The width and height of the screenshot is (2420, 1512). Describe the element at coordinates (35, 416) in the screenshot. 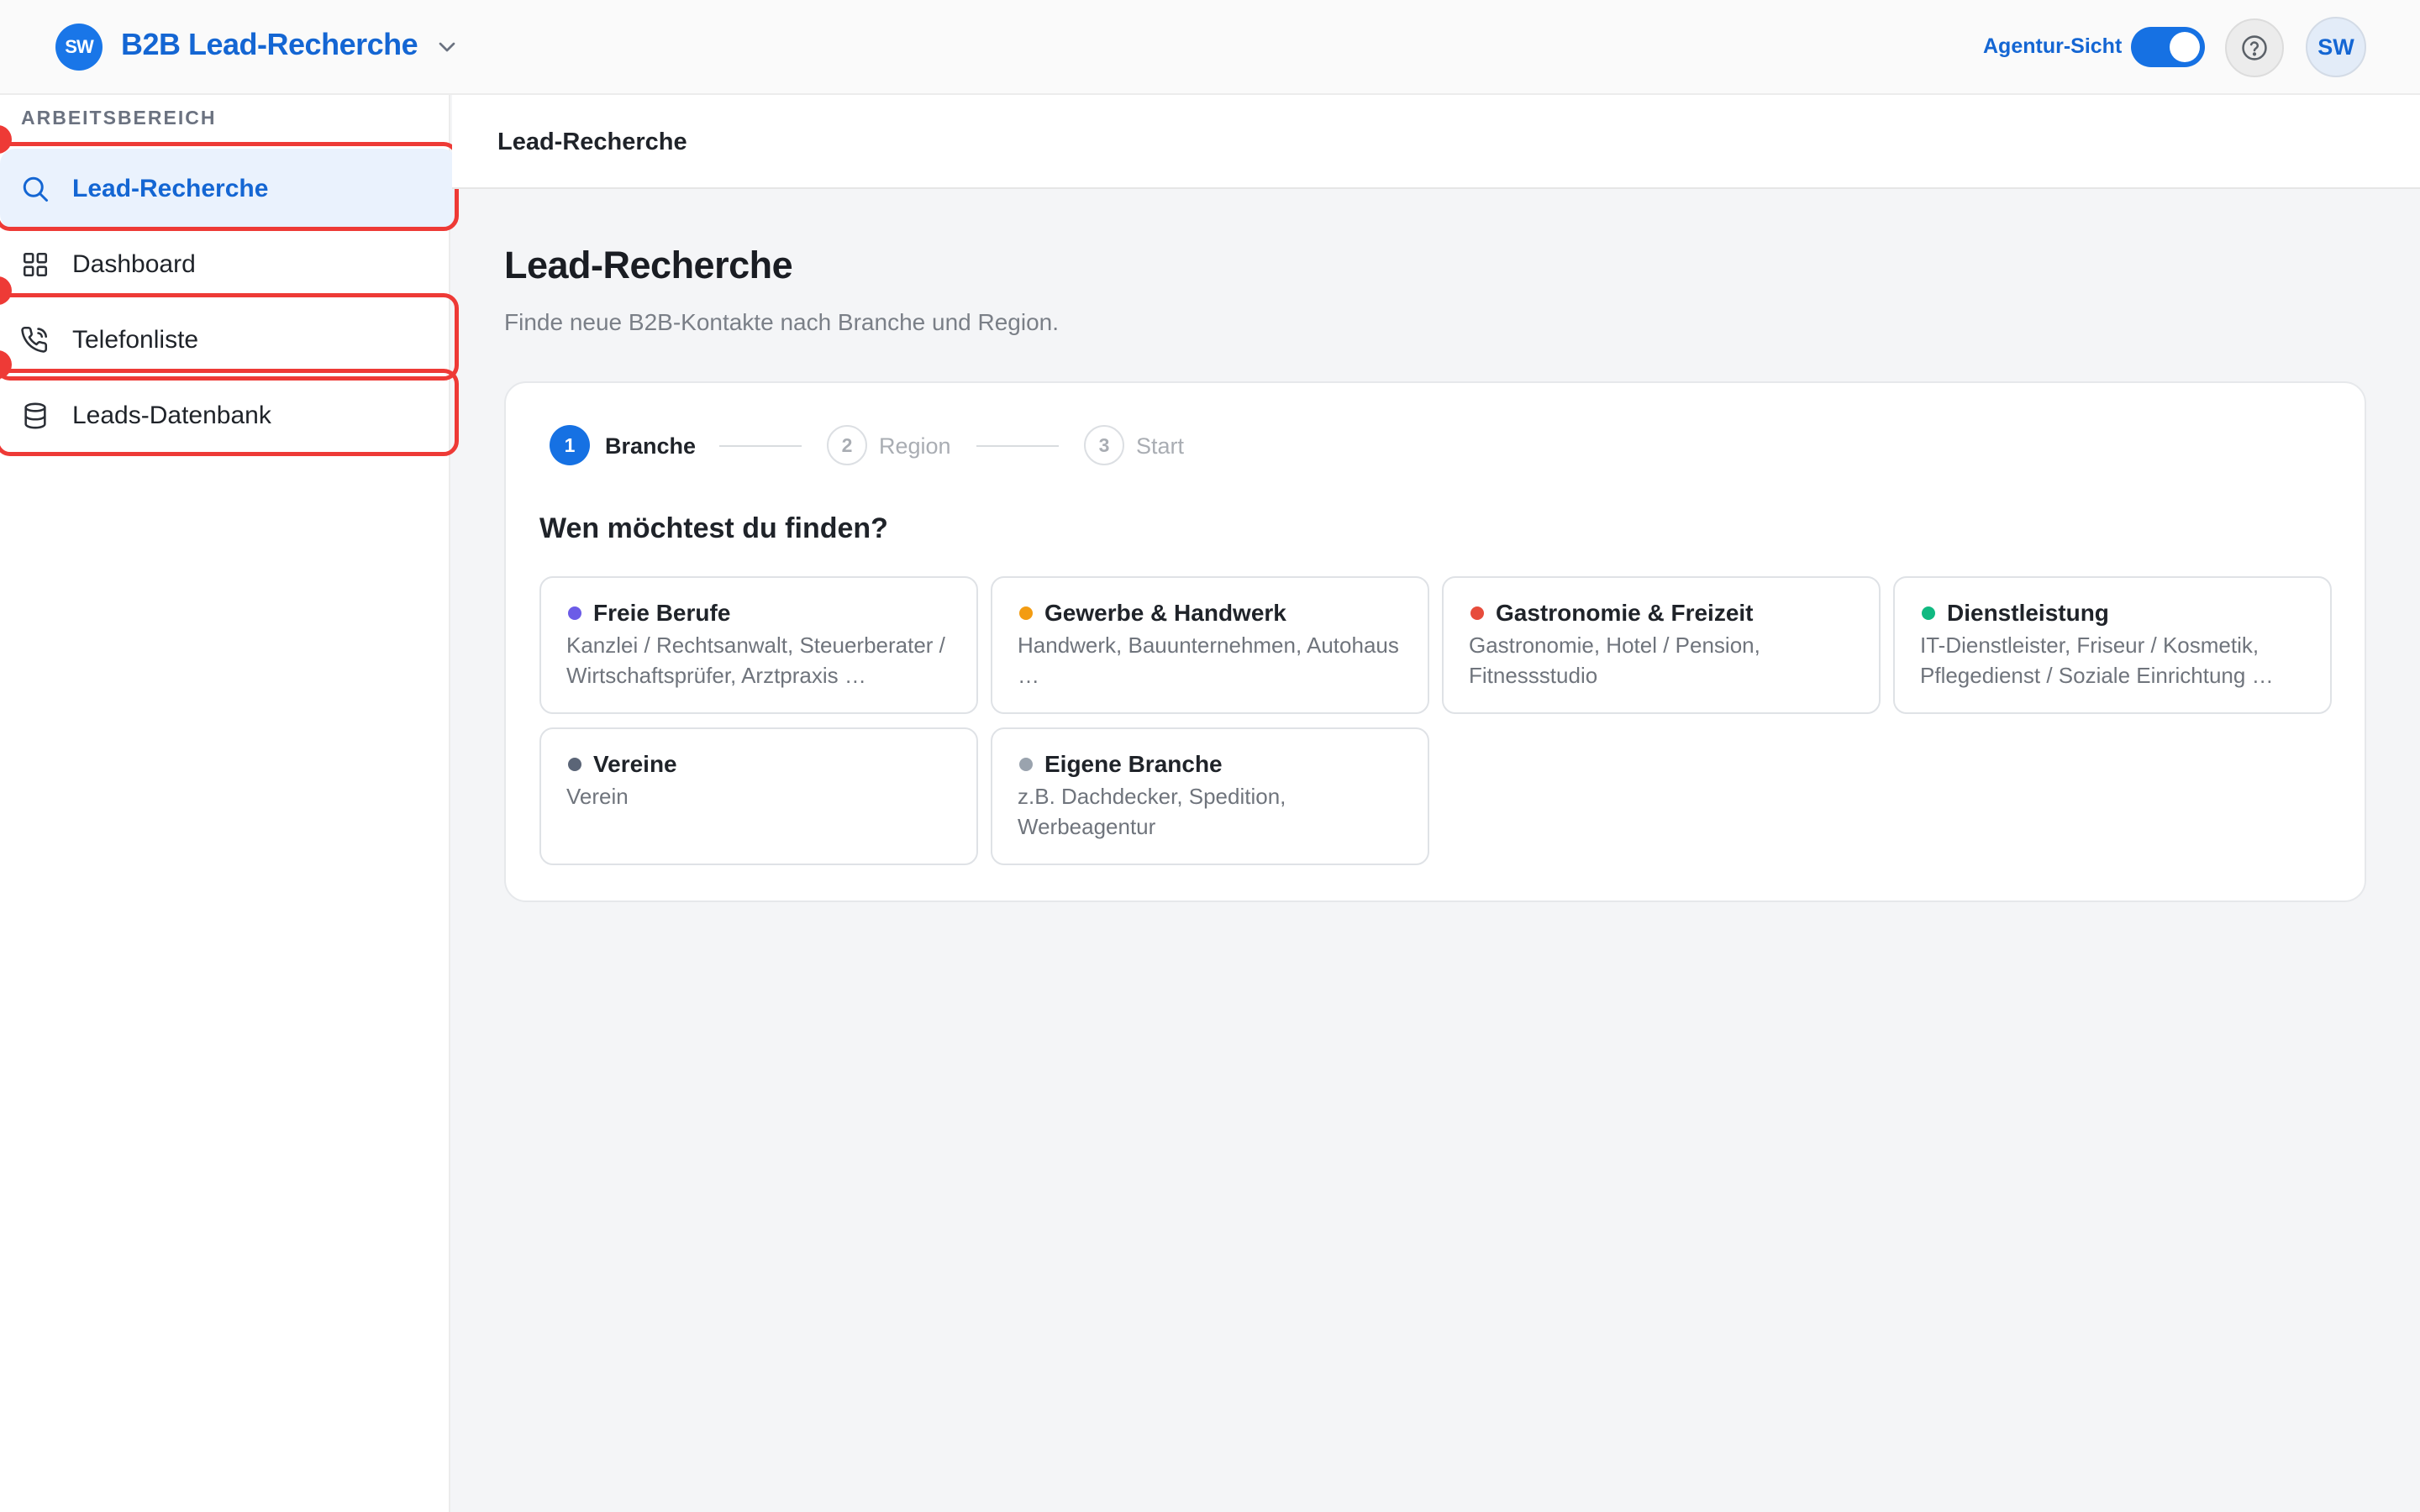

I see `database-icon` at that location.